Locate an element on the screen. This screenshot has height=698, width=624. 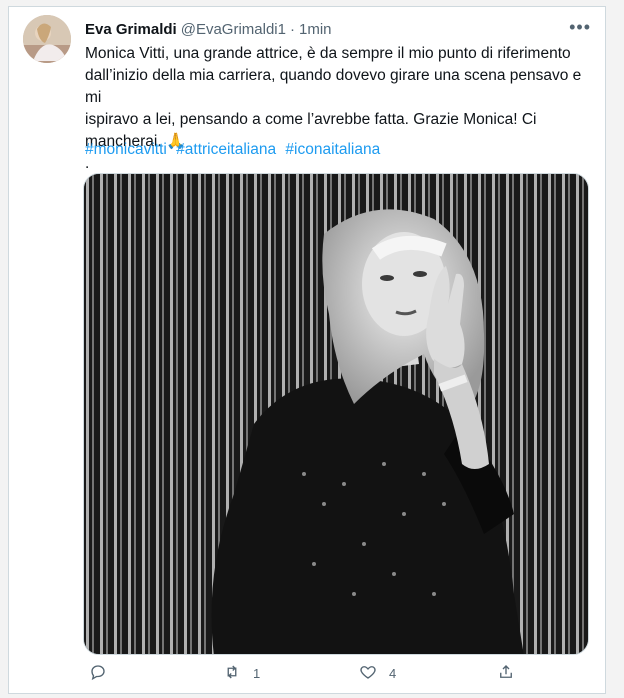
hashtag-link: #monicavitti is located at coordinates (126, 149).